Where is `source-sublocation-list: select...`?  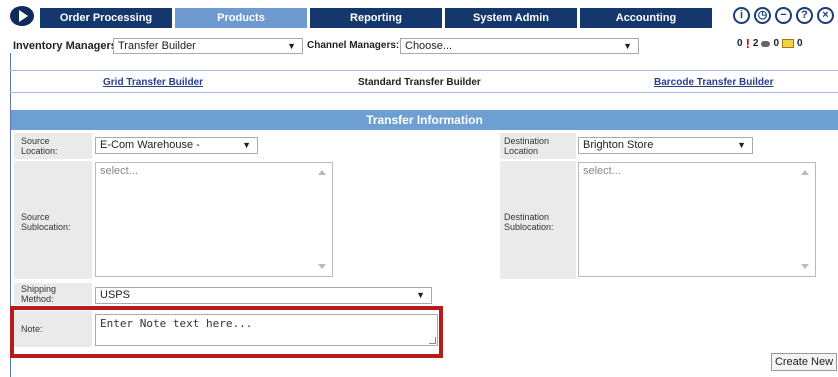 source-sublocation-list: select... is located at coordinates (214, 219).